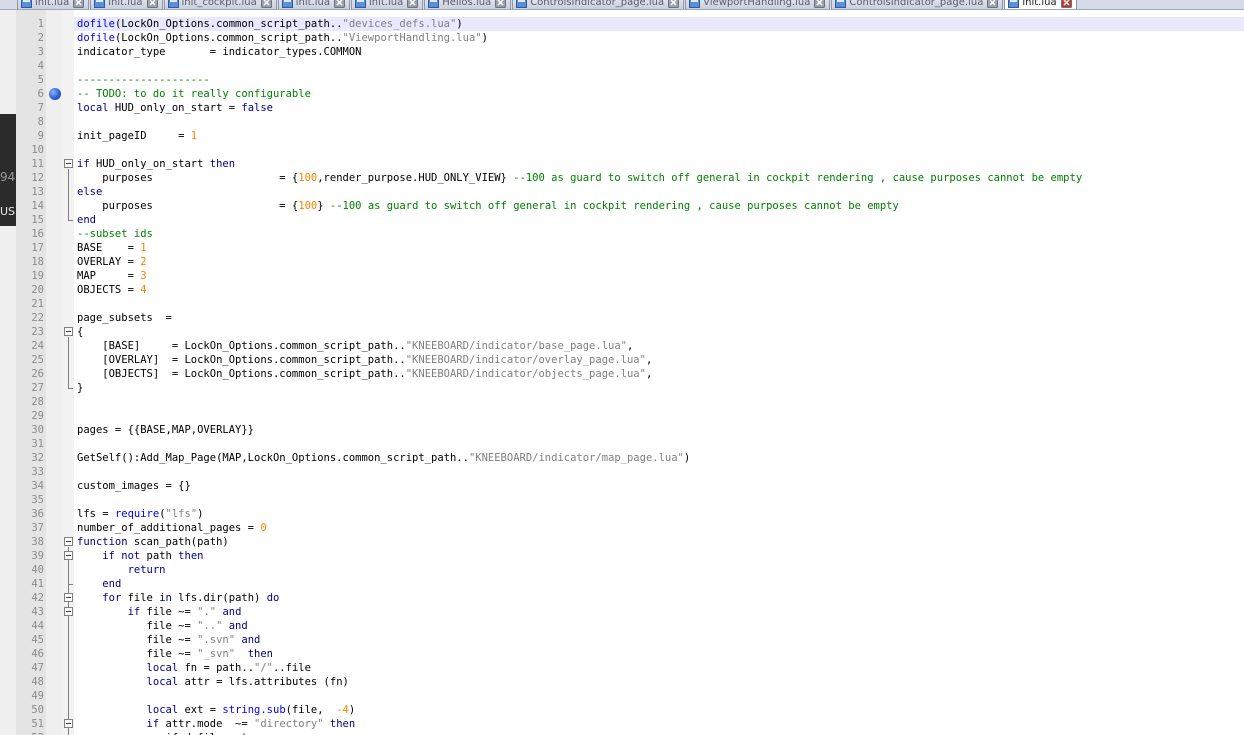 Image resolution: width=1244 pixels, height=735 pixels. Describe the element at coordinates (96, 514) in the screenshot. I see `code-token: lfs =` at that location.